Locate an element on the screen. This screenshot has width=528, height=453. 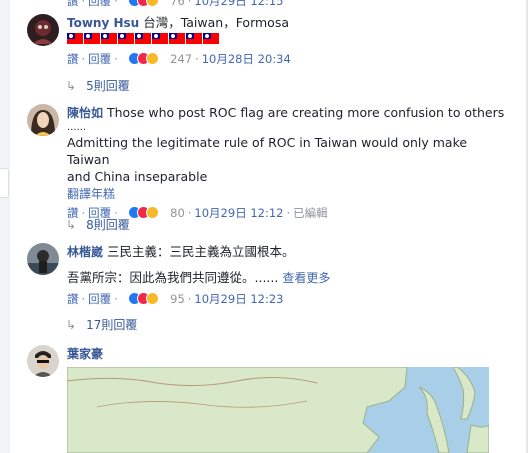
top-partial-actions: 讚 · 回覆 · 76 · 10月29日 12:15 is located at coordinates (175, 4).